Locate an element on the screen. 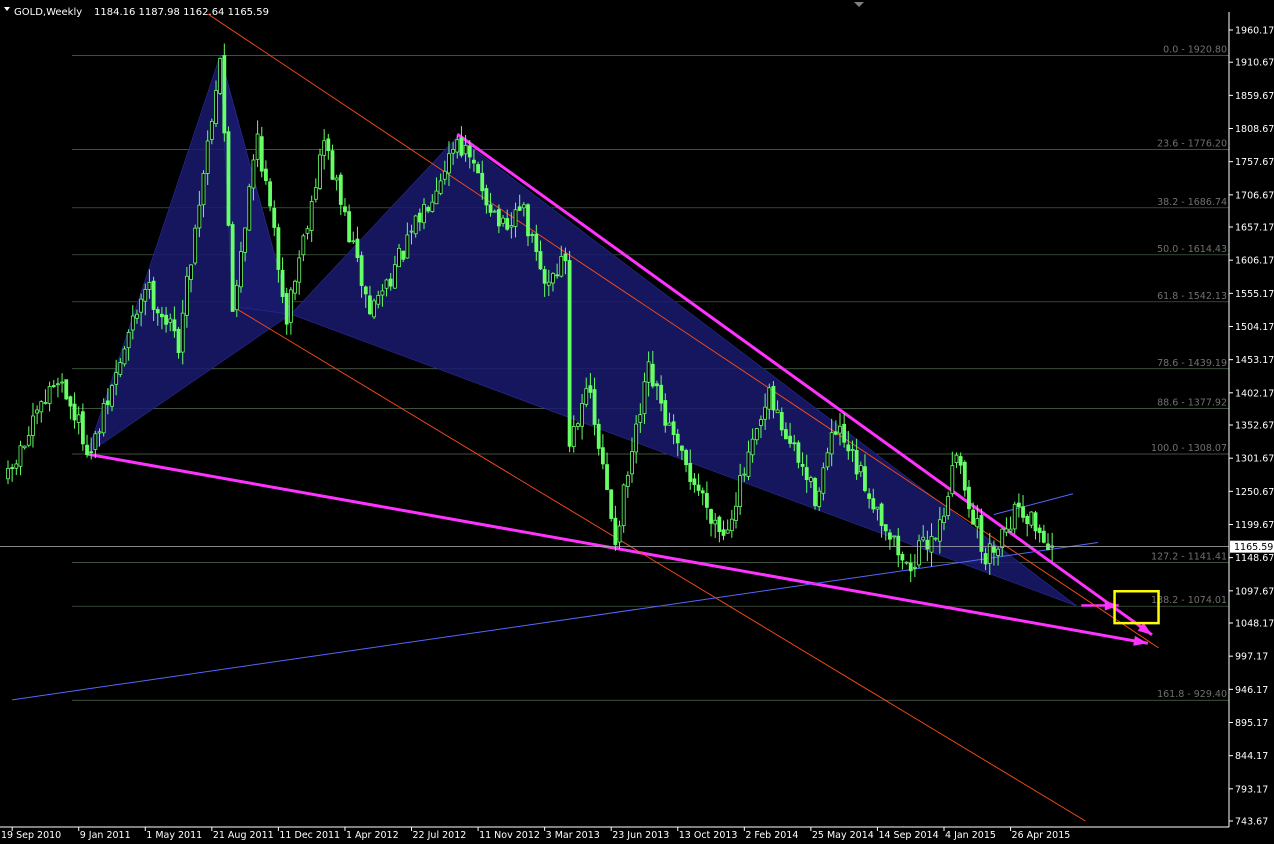 The width and height of the screenshot is (1274, 844). price-tick-label: 1706.67 is located at coordinates (1254, 195).